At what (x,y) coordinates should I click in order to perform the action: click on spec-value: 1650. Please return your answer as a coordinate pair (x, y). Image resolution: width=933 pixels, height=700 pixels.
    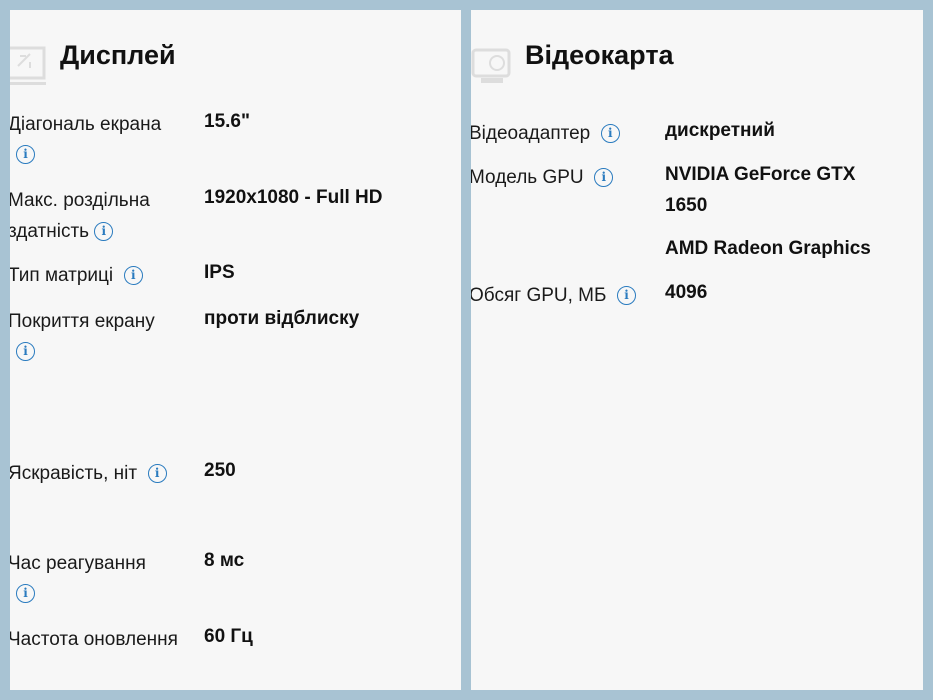
    Looking at the image, I should click on (686, 205).